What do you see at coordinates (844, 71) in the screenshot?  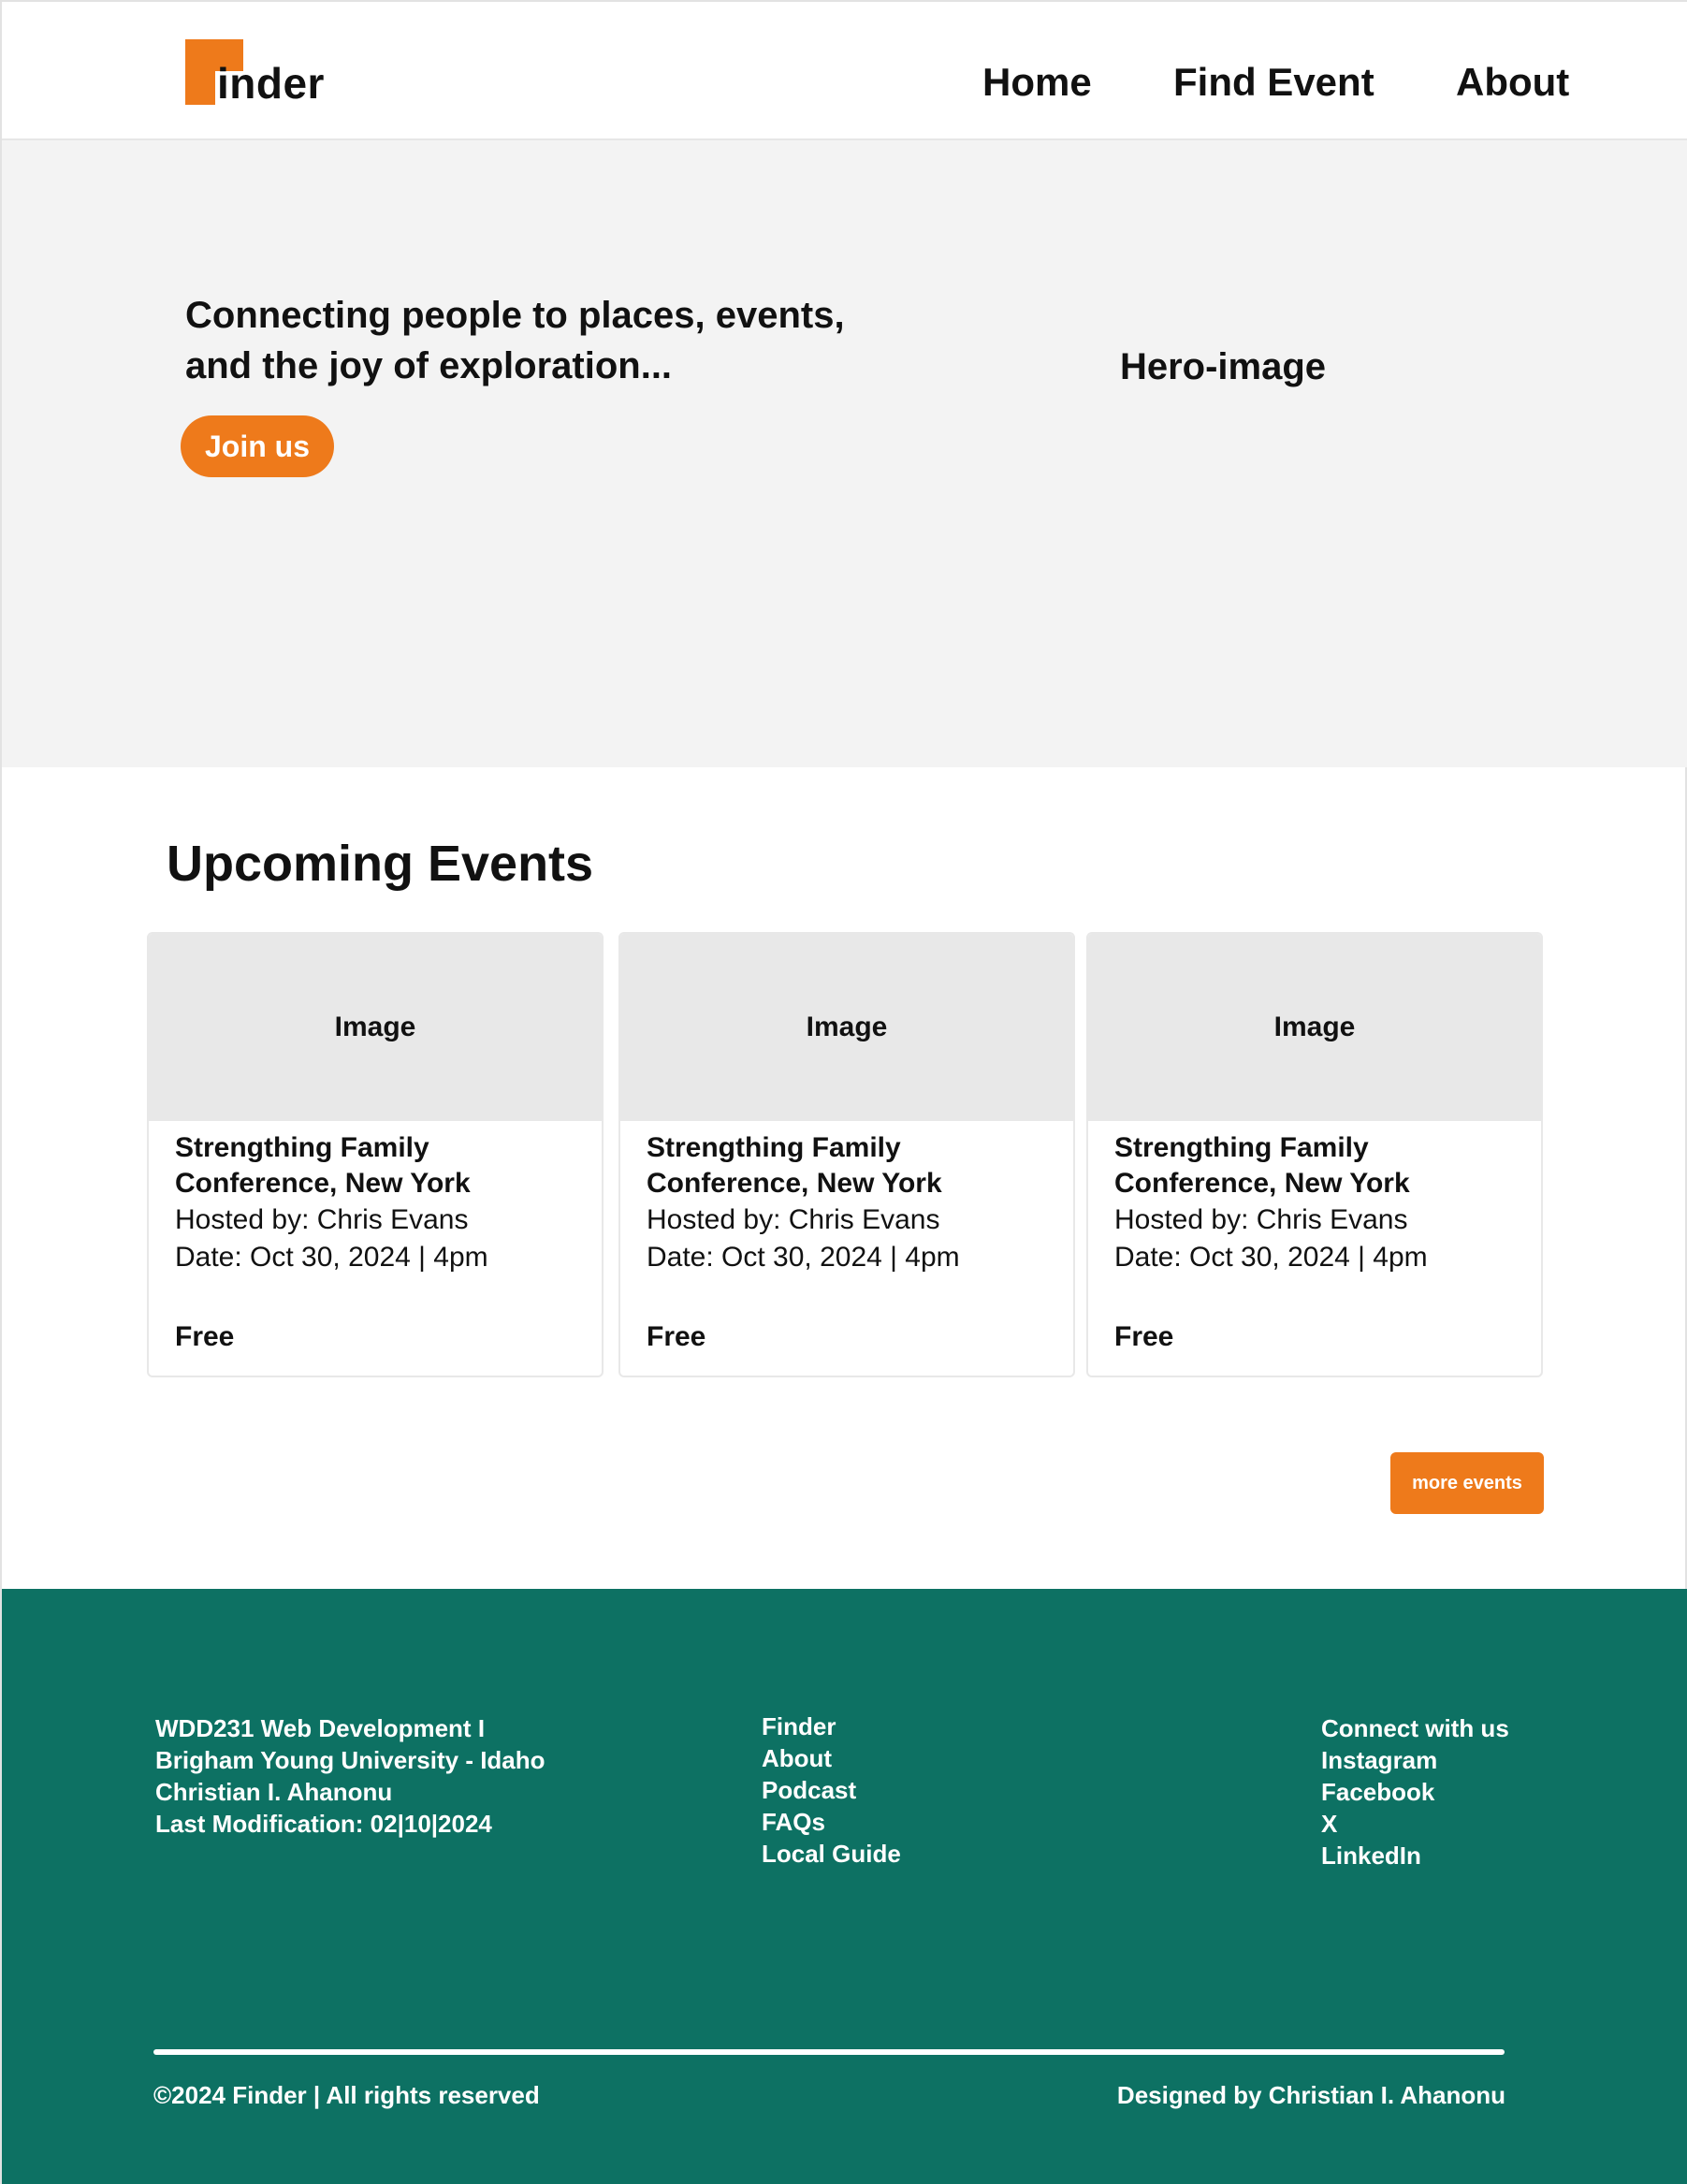 I see `site-header: inder Home Find Event About` at bounding box center [844, 71].